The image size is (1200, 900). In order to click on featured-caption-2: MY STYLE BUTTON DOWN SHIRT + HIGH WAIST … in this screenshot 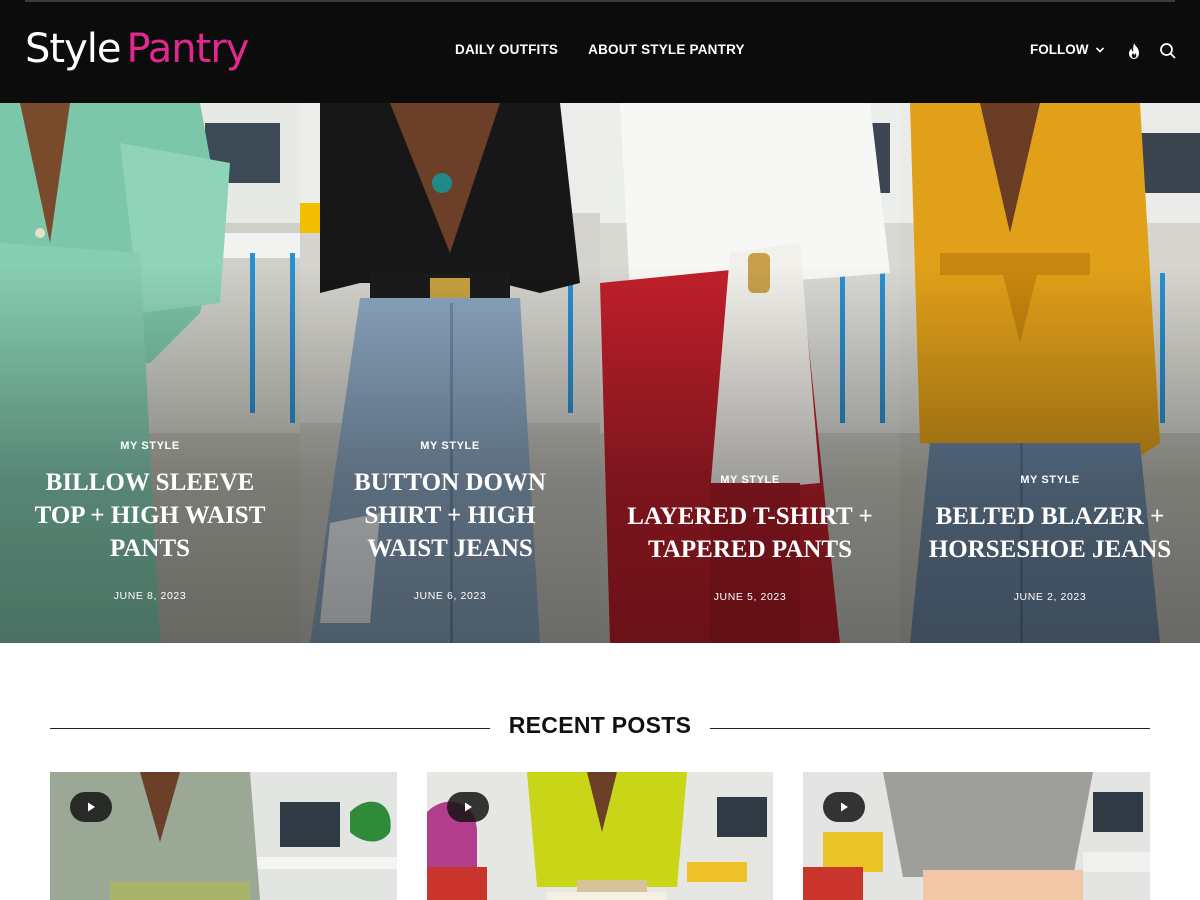, I will do `click(450, 521)`.